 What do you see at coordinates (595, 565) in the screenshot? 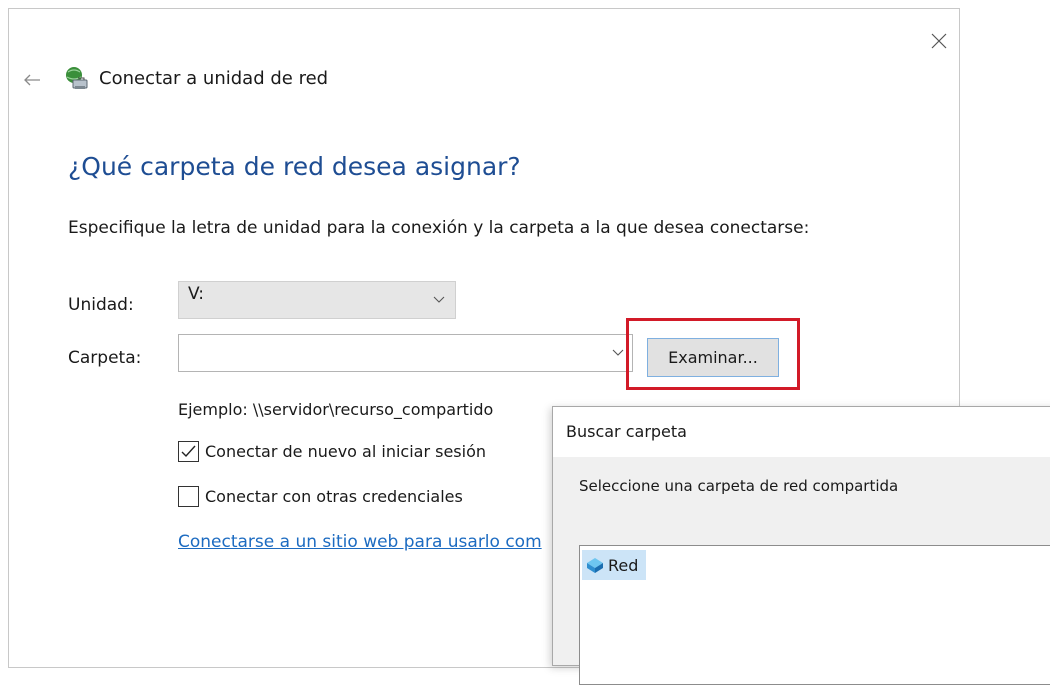
I see `network-icon` at bounding box center [595, 565].